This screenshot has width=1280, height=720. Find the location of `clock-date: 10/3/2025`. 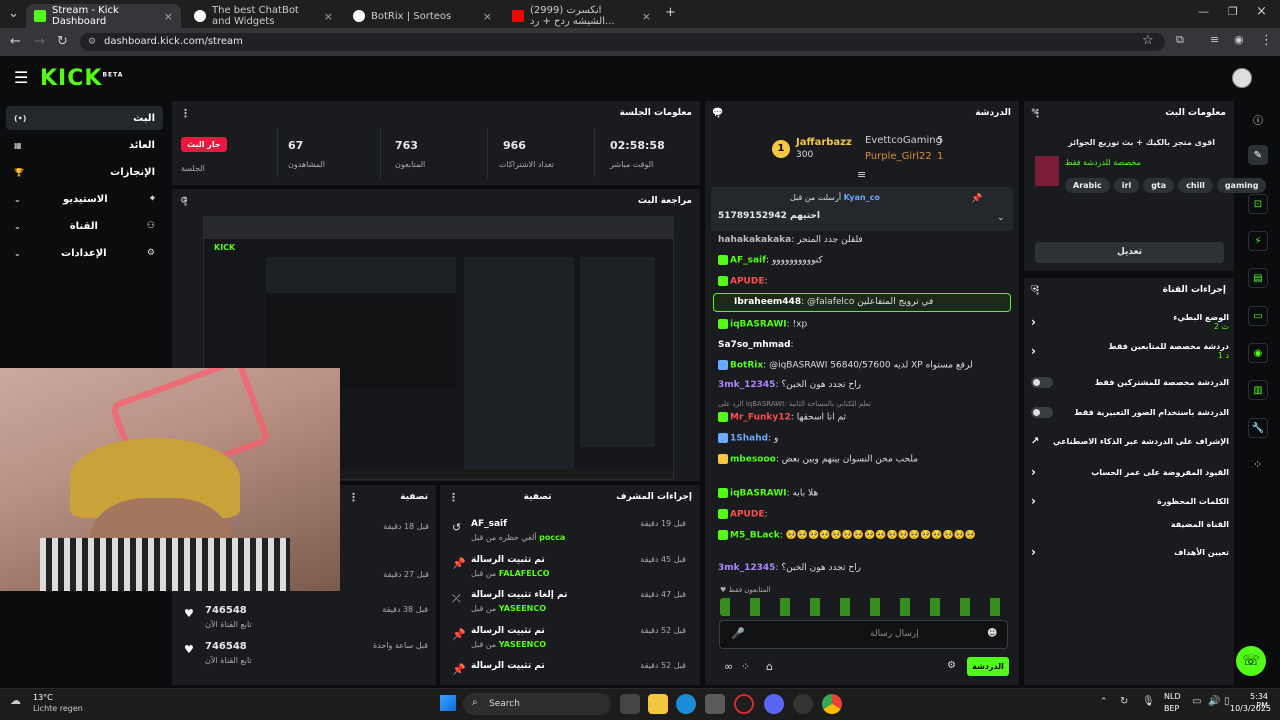

clock-date: 10/3/2025 is located at coordinates (1250, 708).